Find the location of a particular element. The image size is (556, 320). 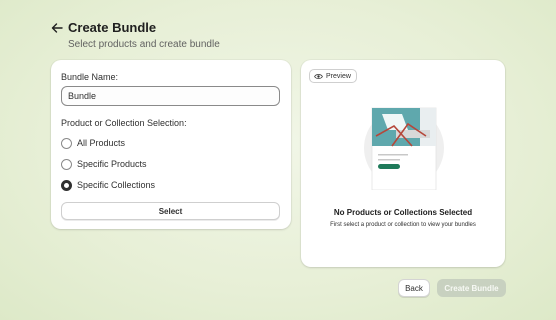

radio-all-products: All Products is located at coordinates (93, 143).